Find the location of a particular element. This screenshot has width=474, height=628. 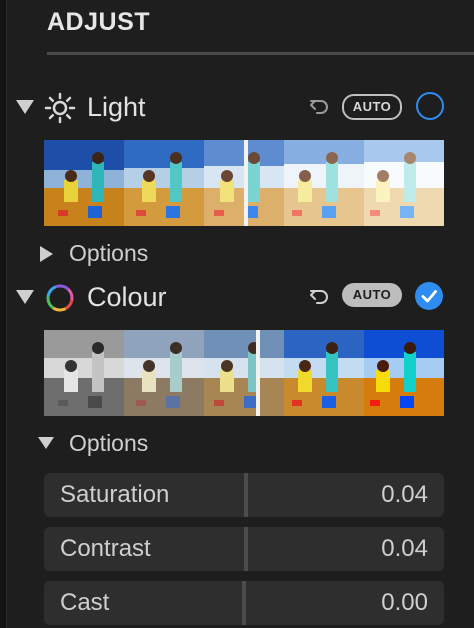

panel-left-edge is located at coordinates (3, 314).